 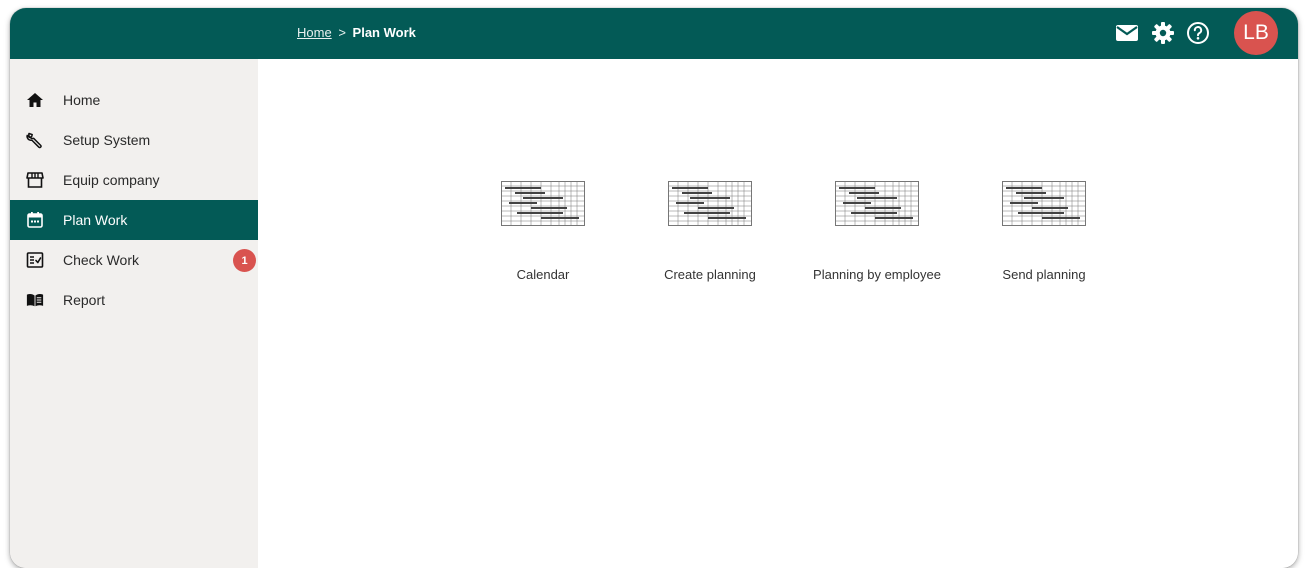 What do you see at coordinates (1256, 33) in the screenshot?
I see `user-avatar: LB` at bounding box center [1256, 33].